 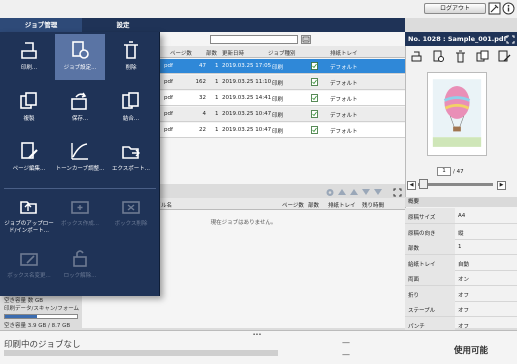 What do you see at coordinates (438, 56) in the screenshot?
I see `preview-settings-icon` at bounding box center [438, 56].